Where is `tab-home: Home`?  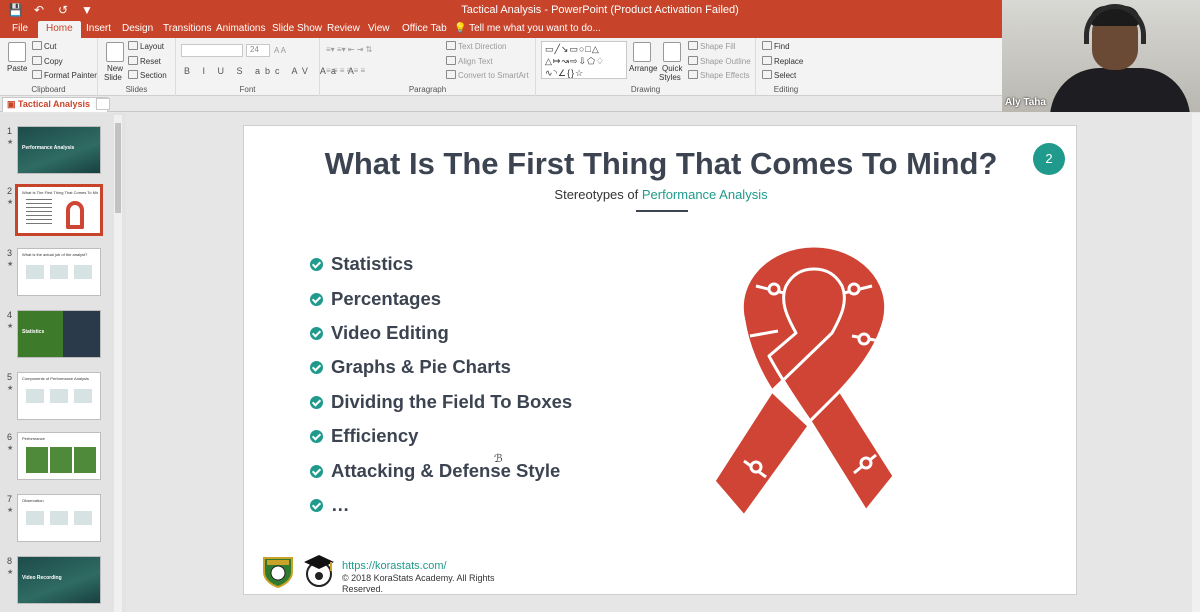 tab-home: Home is located at coordinates (59, 29).